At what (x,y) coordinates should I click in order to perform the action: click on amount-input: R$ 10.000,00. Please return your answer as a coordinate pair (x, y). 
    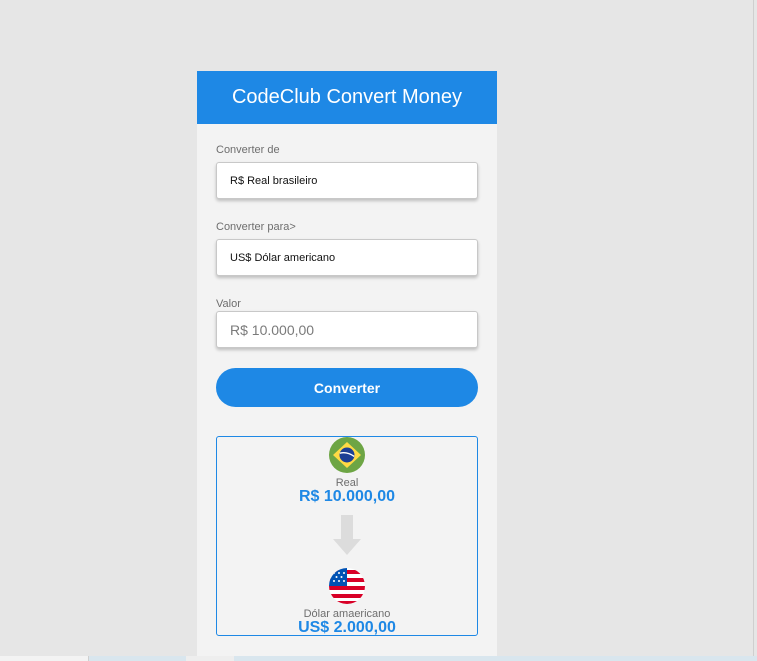
    Looking at the image, I should click on (347, 329).